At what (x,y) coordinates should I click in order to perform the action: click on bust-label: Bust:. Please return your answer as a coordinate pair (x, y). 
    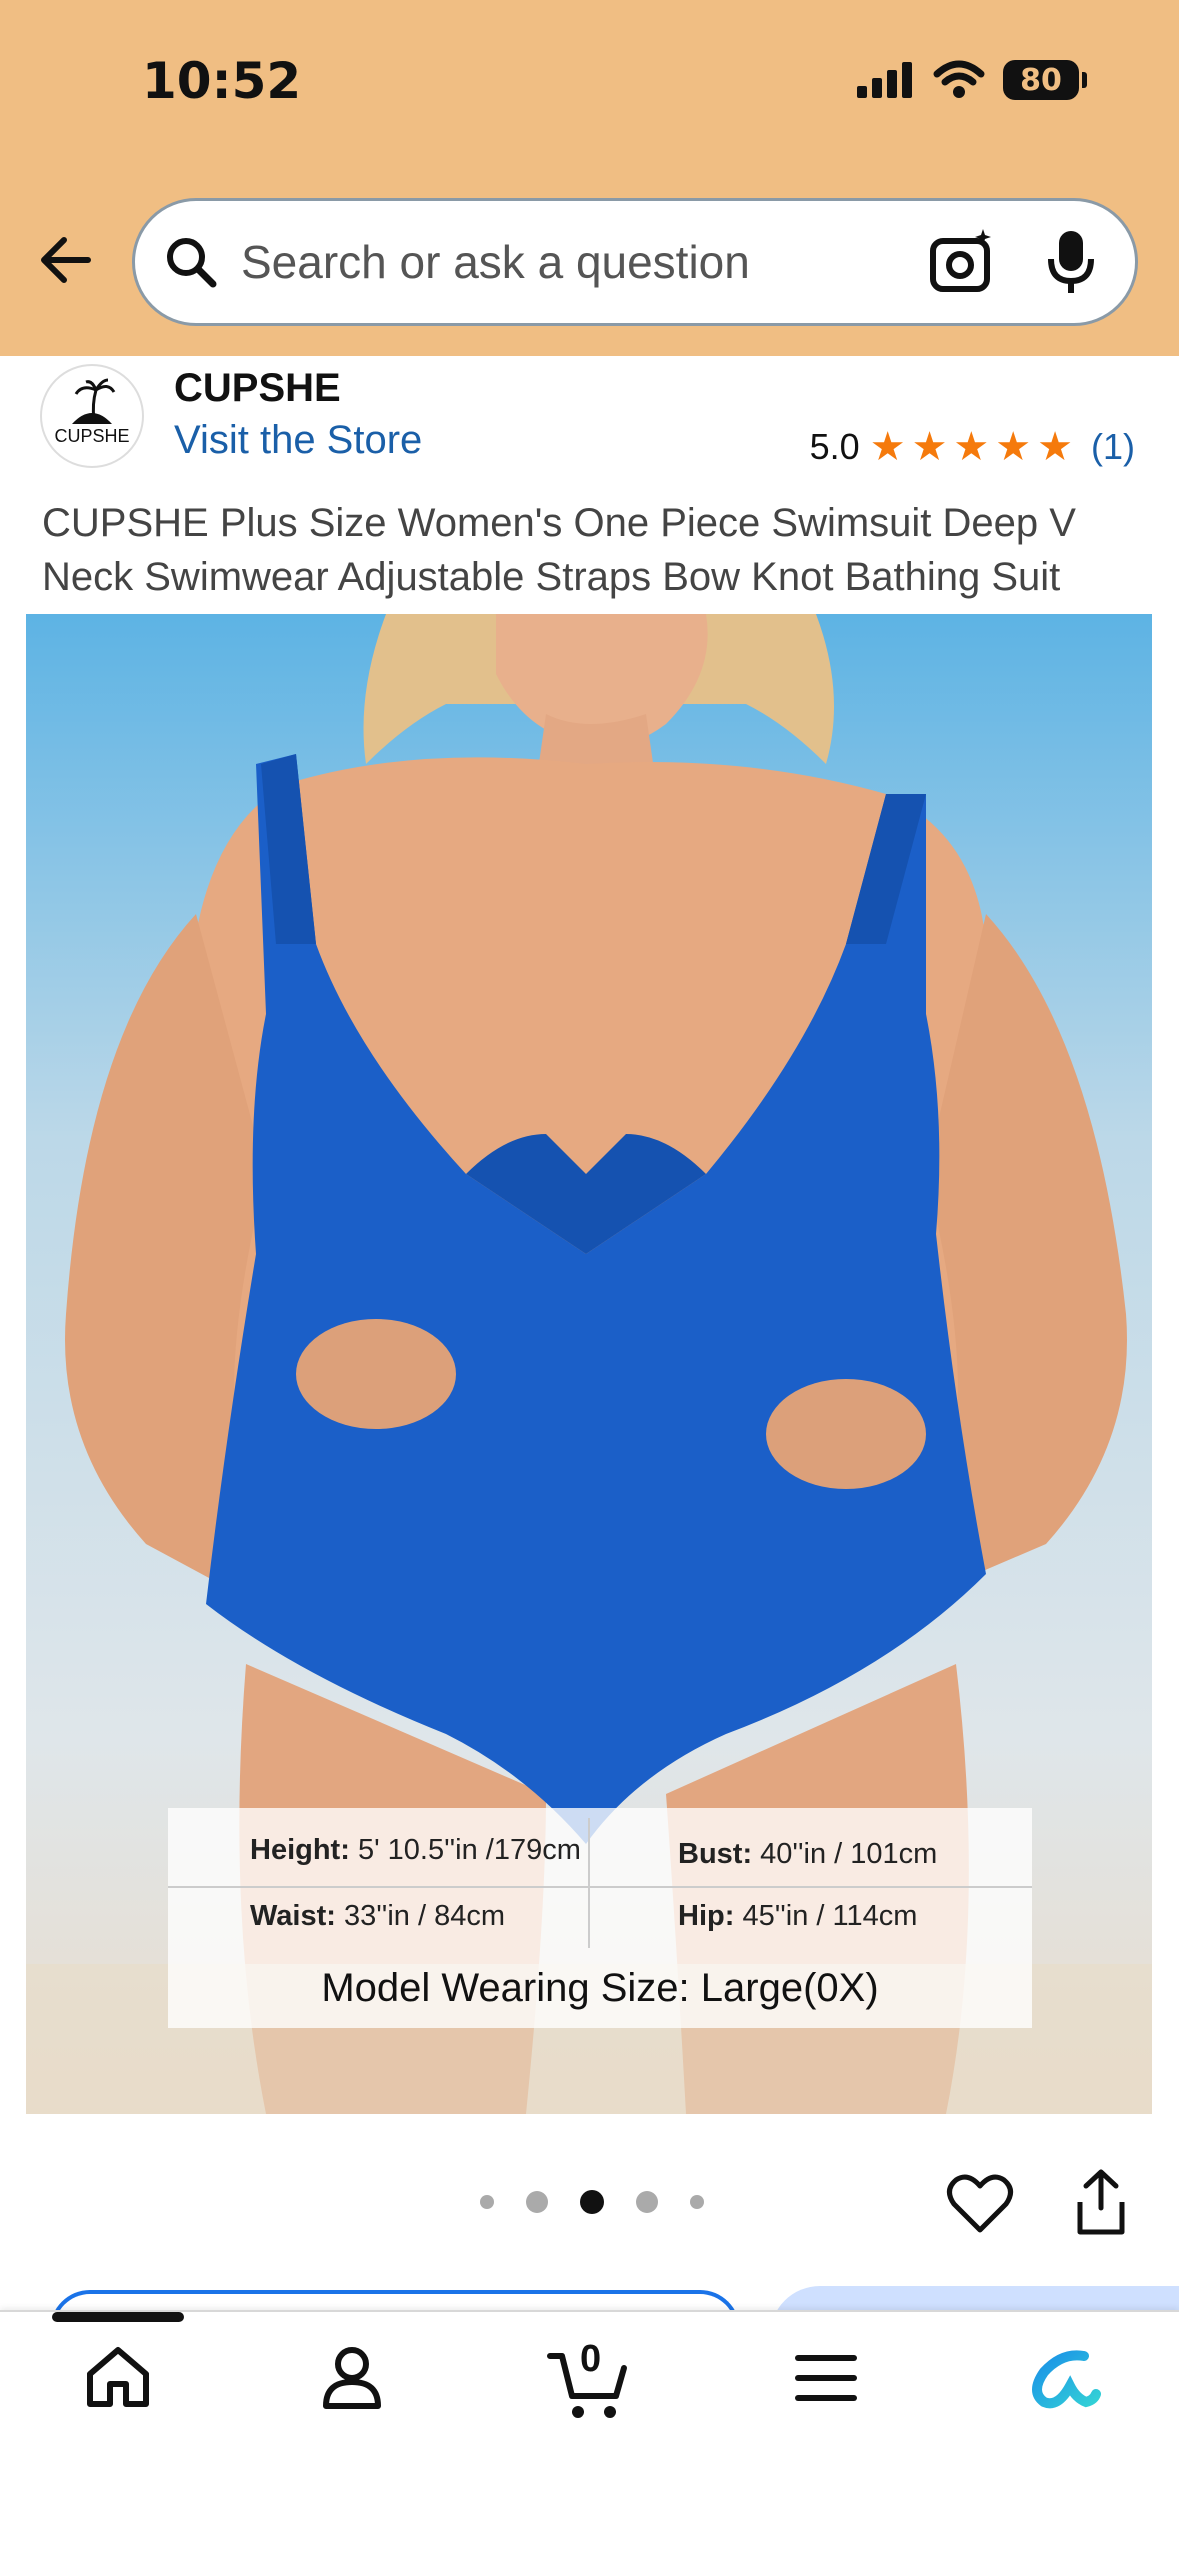
    Looking at the image, I should click on (715, 1854).